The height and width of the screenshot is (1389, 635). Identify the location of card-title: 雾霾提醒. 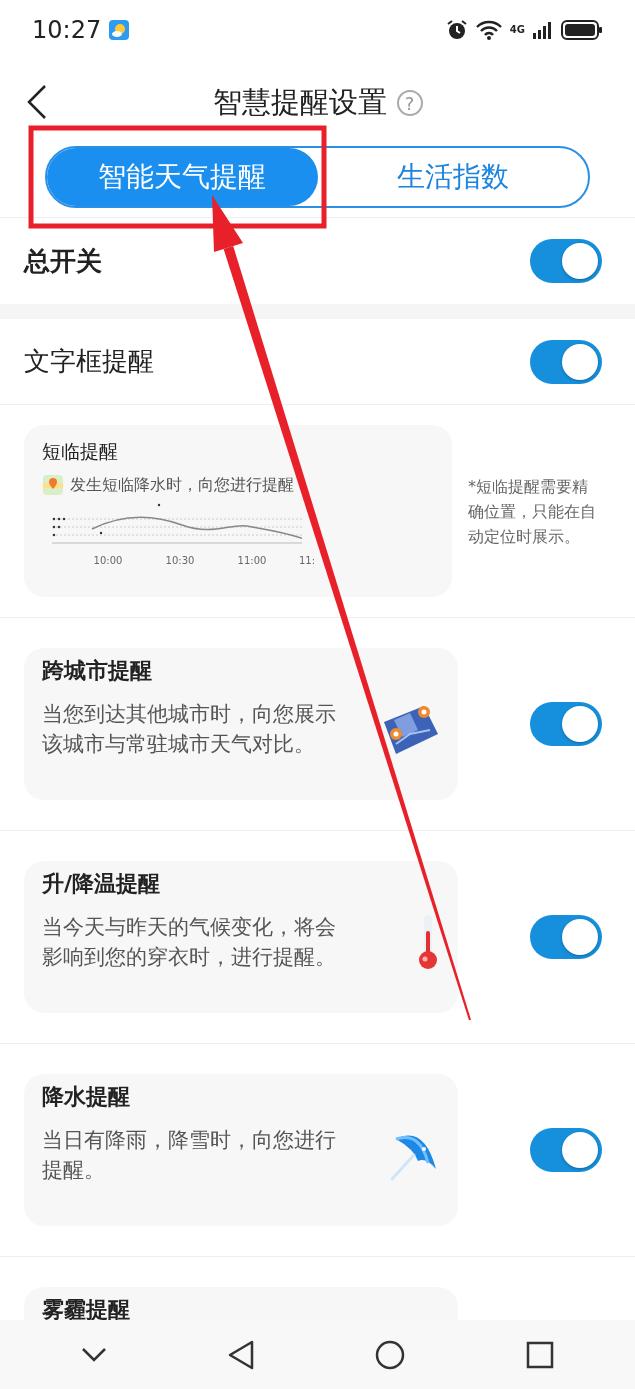
(86, 1309).